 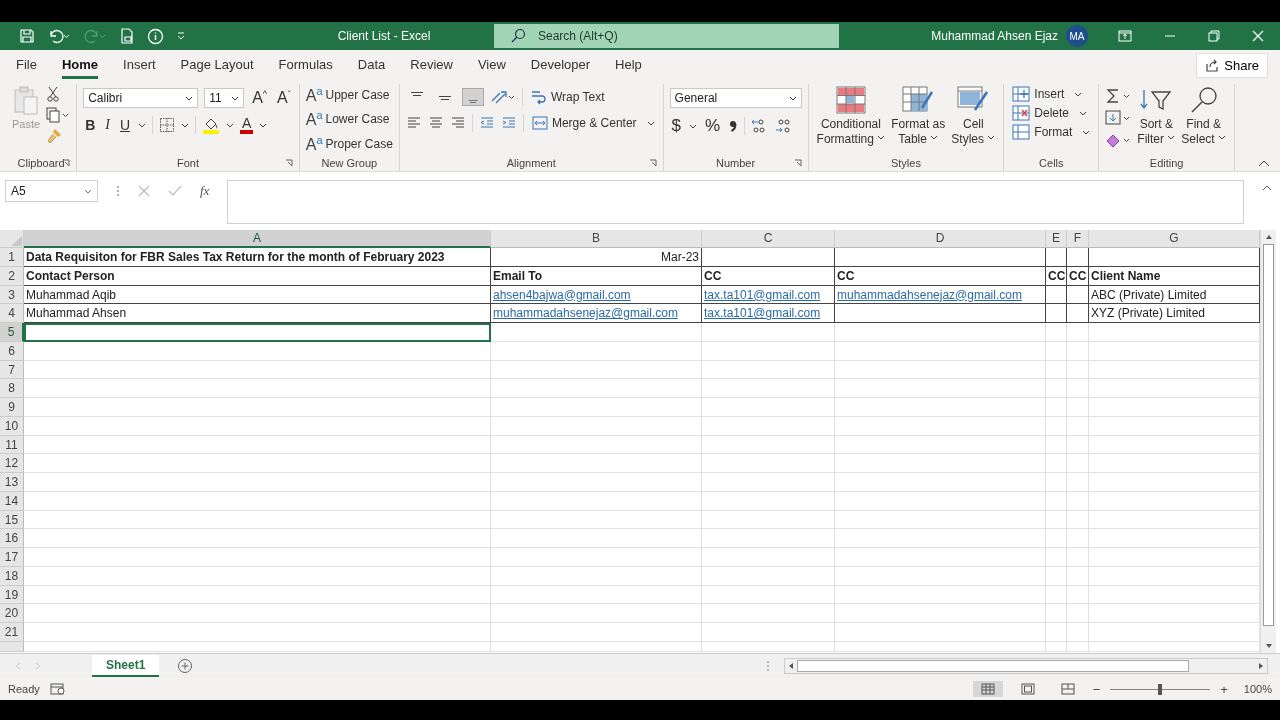 What do you see at coordinates (127, 36) in the screenshot?
I see `print-preview-icon` at bounding box center [127, 36].